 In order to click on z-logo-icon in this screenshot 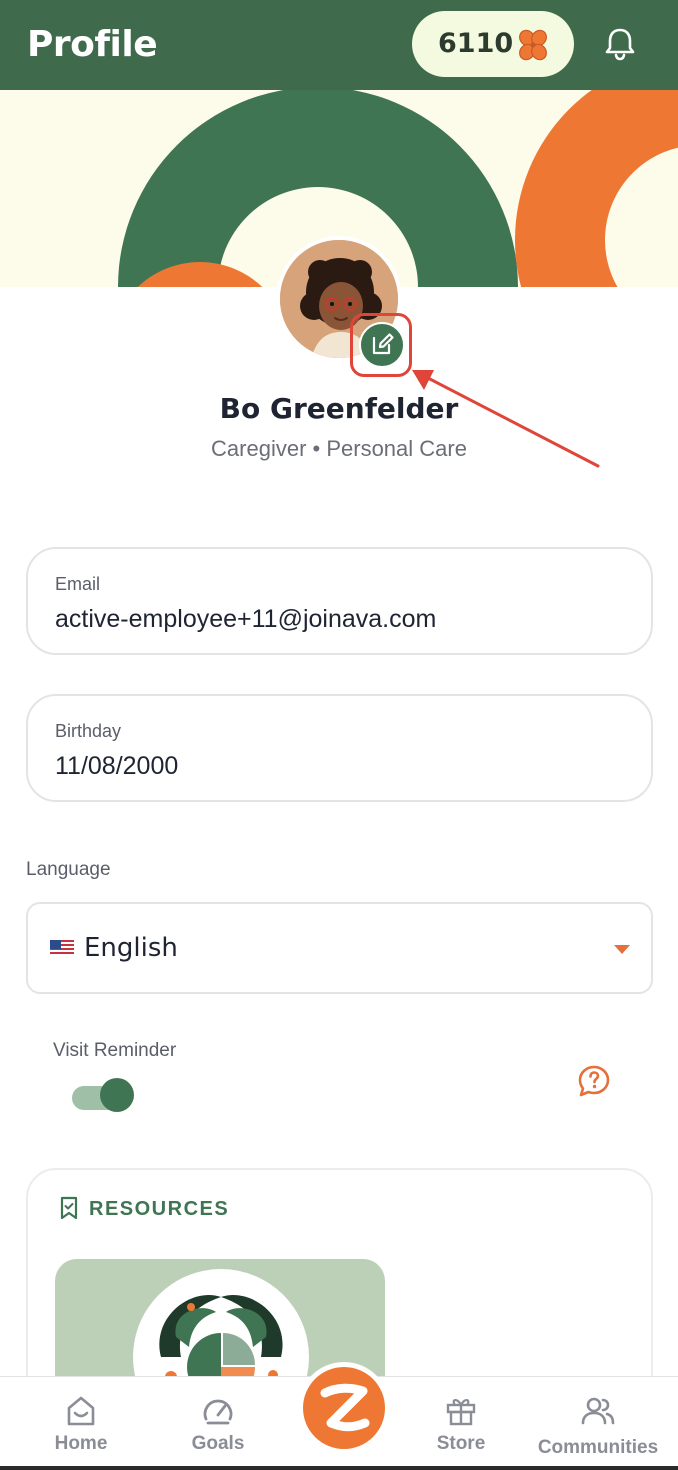, I will do `click(345, 1407)`.